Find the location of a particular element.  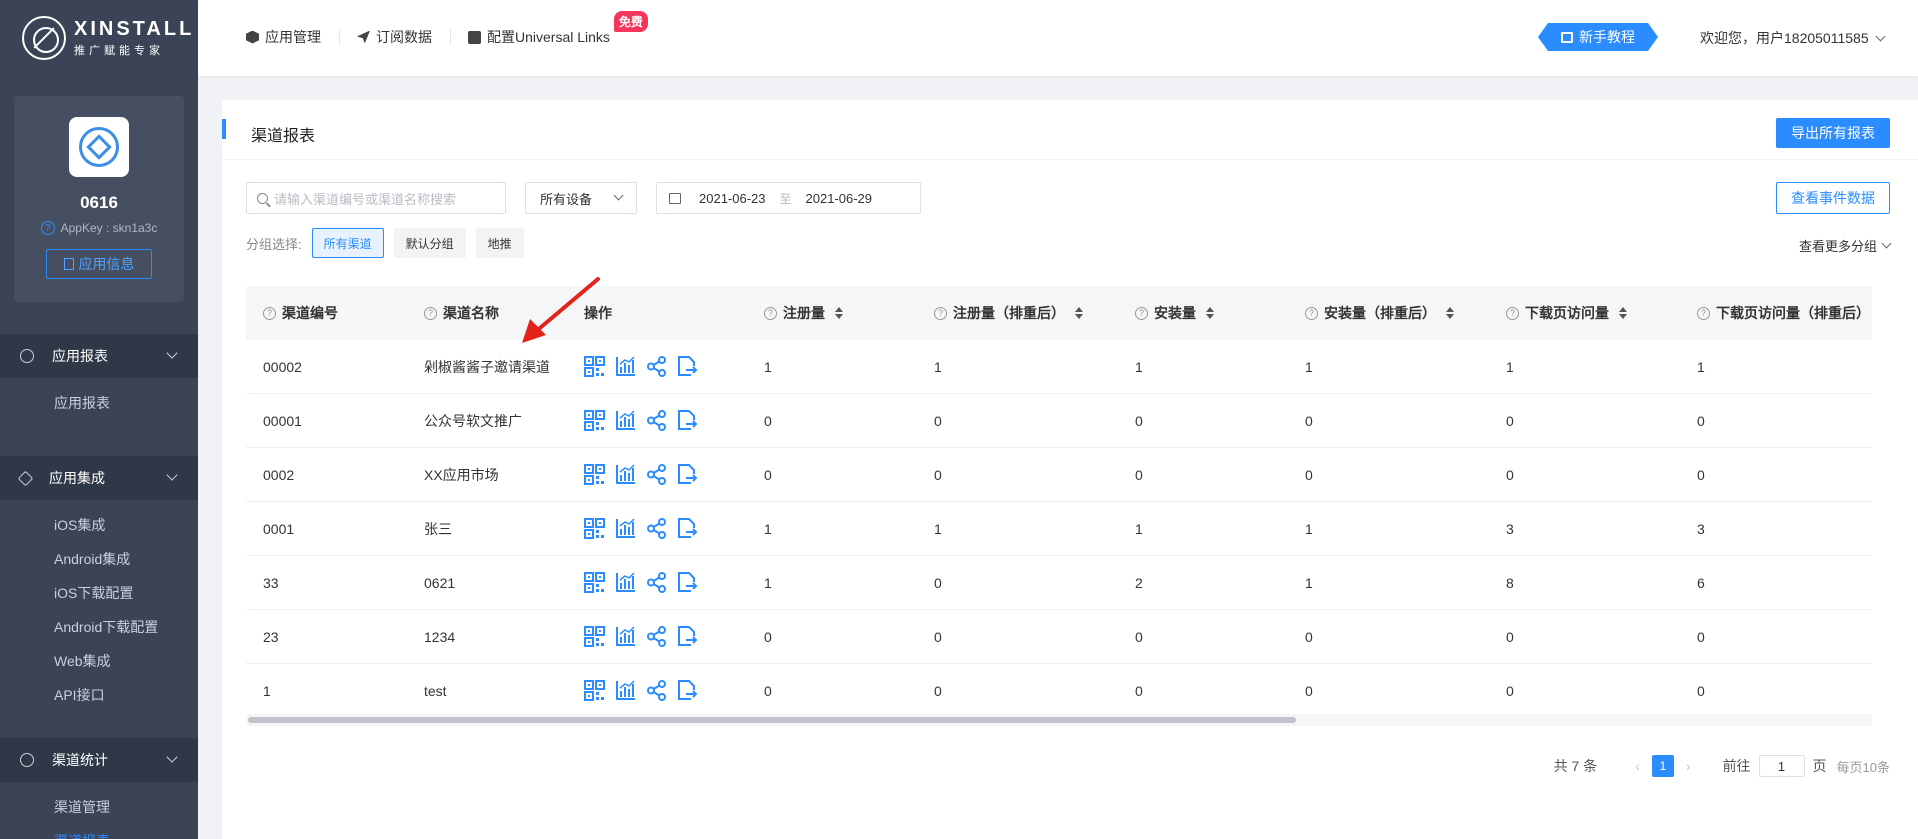

menu-group-integration: 应用集成 is located at coordinates (99, 478).